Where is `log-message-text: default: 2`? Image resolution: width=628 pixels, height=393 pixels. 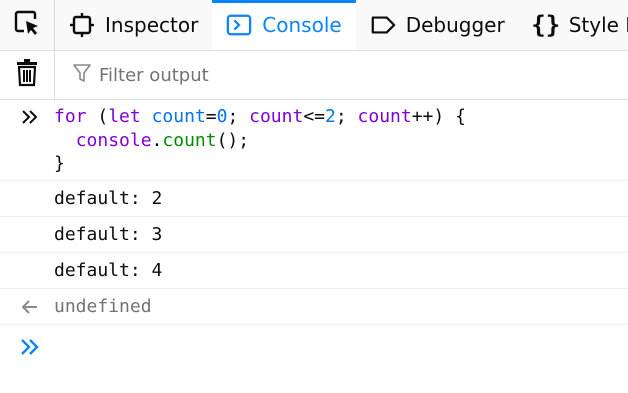 log-message-text: default: 2 is located at coordinates (108, 198).